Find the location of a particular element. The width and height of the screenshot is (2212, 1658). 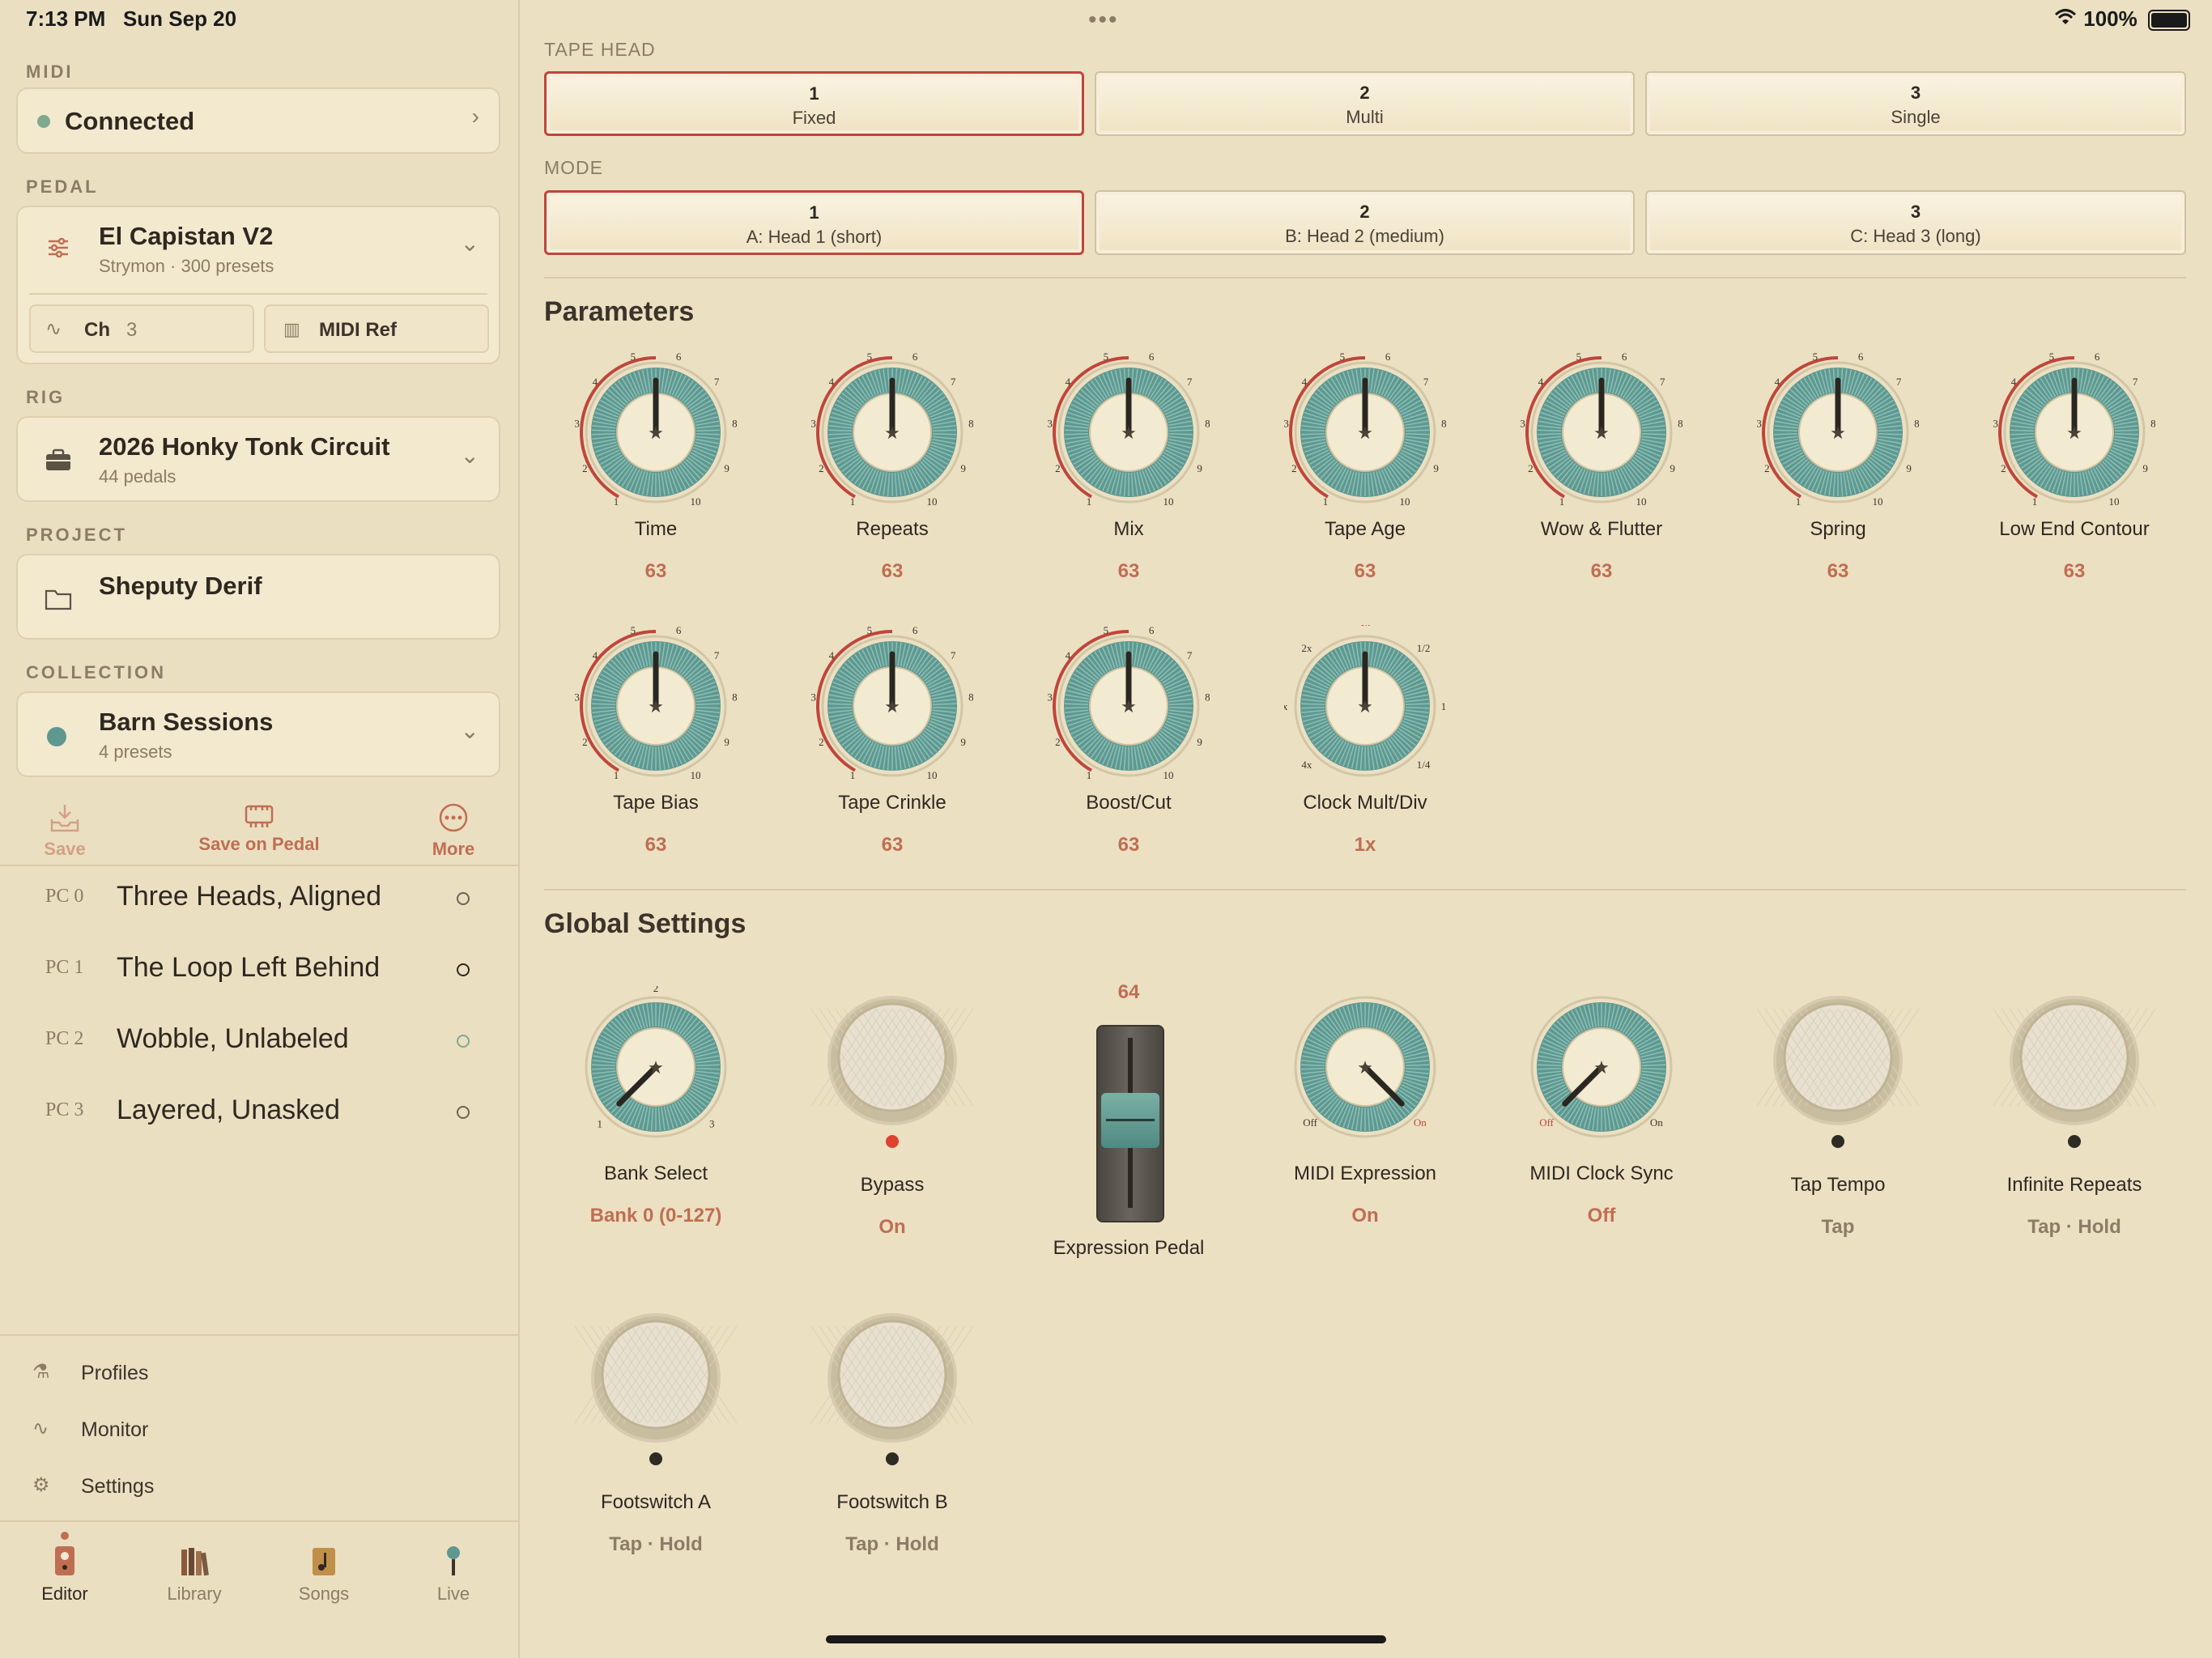

midi-expression-knob: ★ Off On is located at coordinates (1365, 1067).